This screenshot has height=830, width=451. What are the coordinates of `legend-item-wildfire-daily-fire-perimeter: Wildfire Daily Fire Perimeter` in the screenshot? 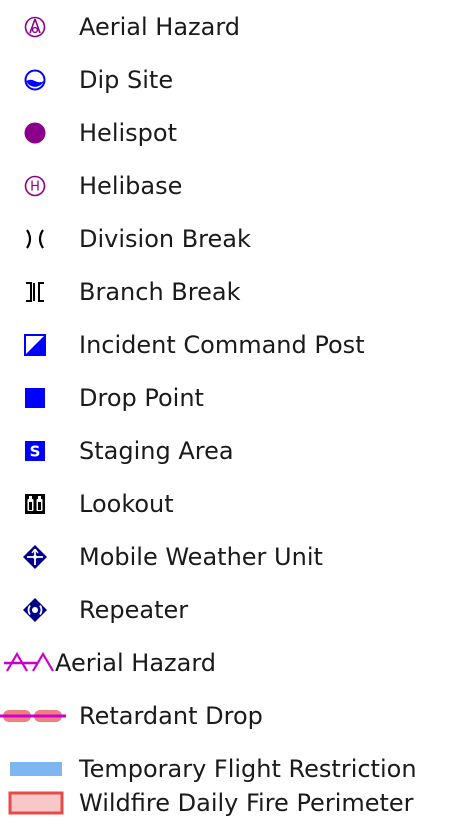 It's located at (225, 803).